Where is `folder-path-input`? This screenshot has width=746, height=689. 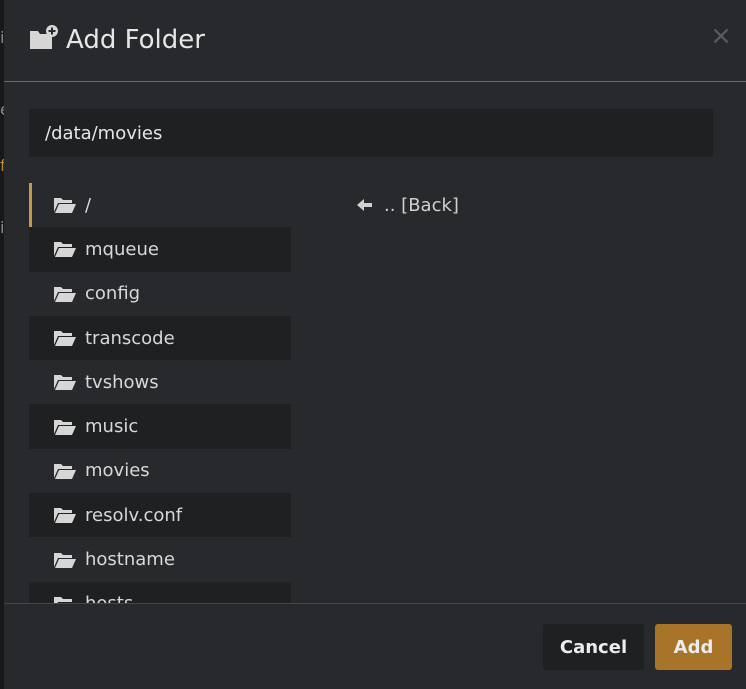
folder-path-input is located at coordinates (371, 133).